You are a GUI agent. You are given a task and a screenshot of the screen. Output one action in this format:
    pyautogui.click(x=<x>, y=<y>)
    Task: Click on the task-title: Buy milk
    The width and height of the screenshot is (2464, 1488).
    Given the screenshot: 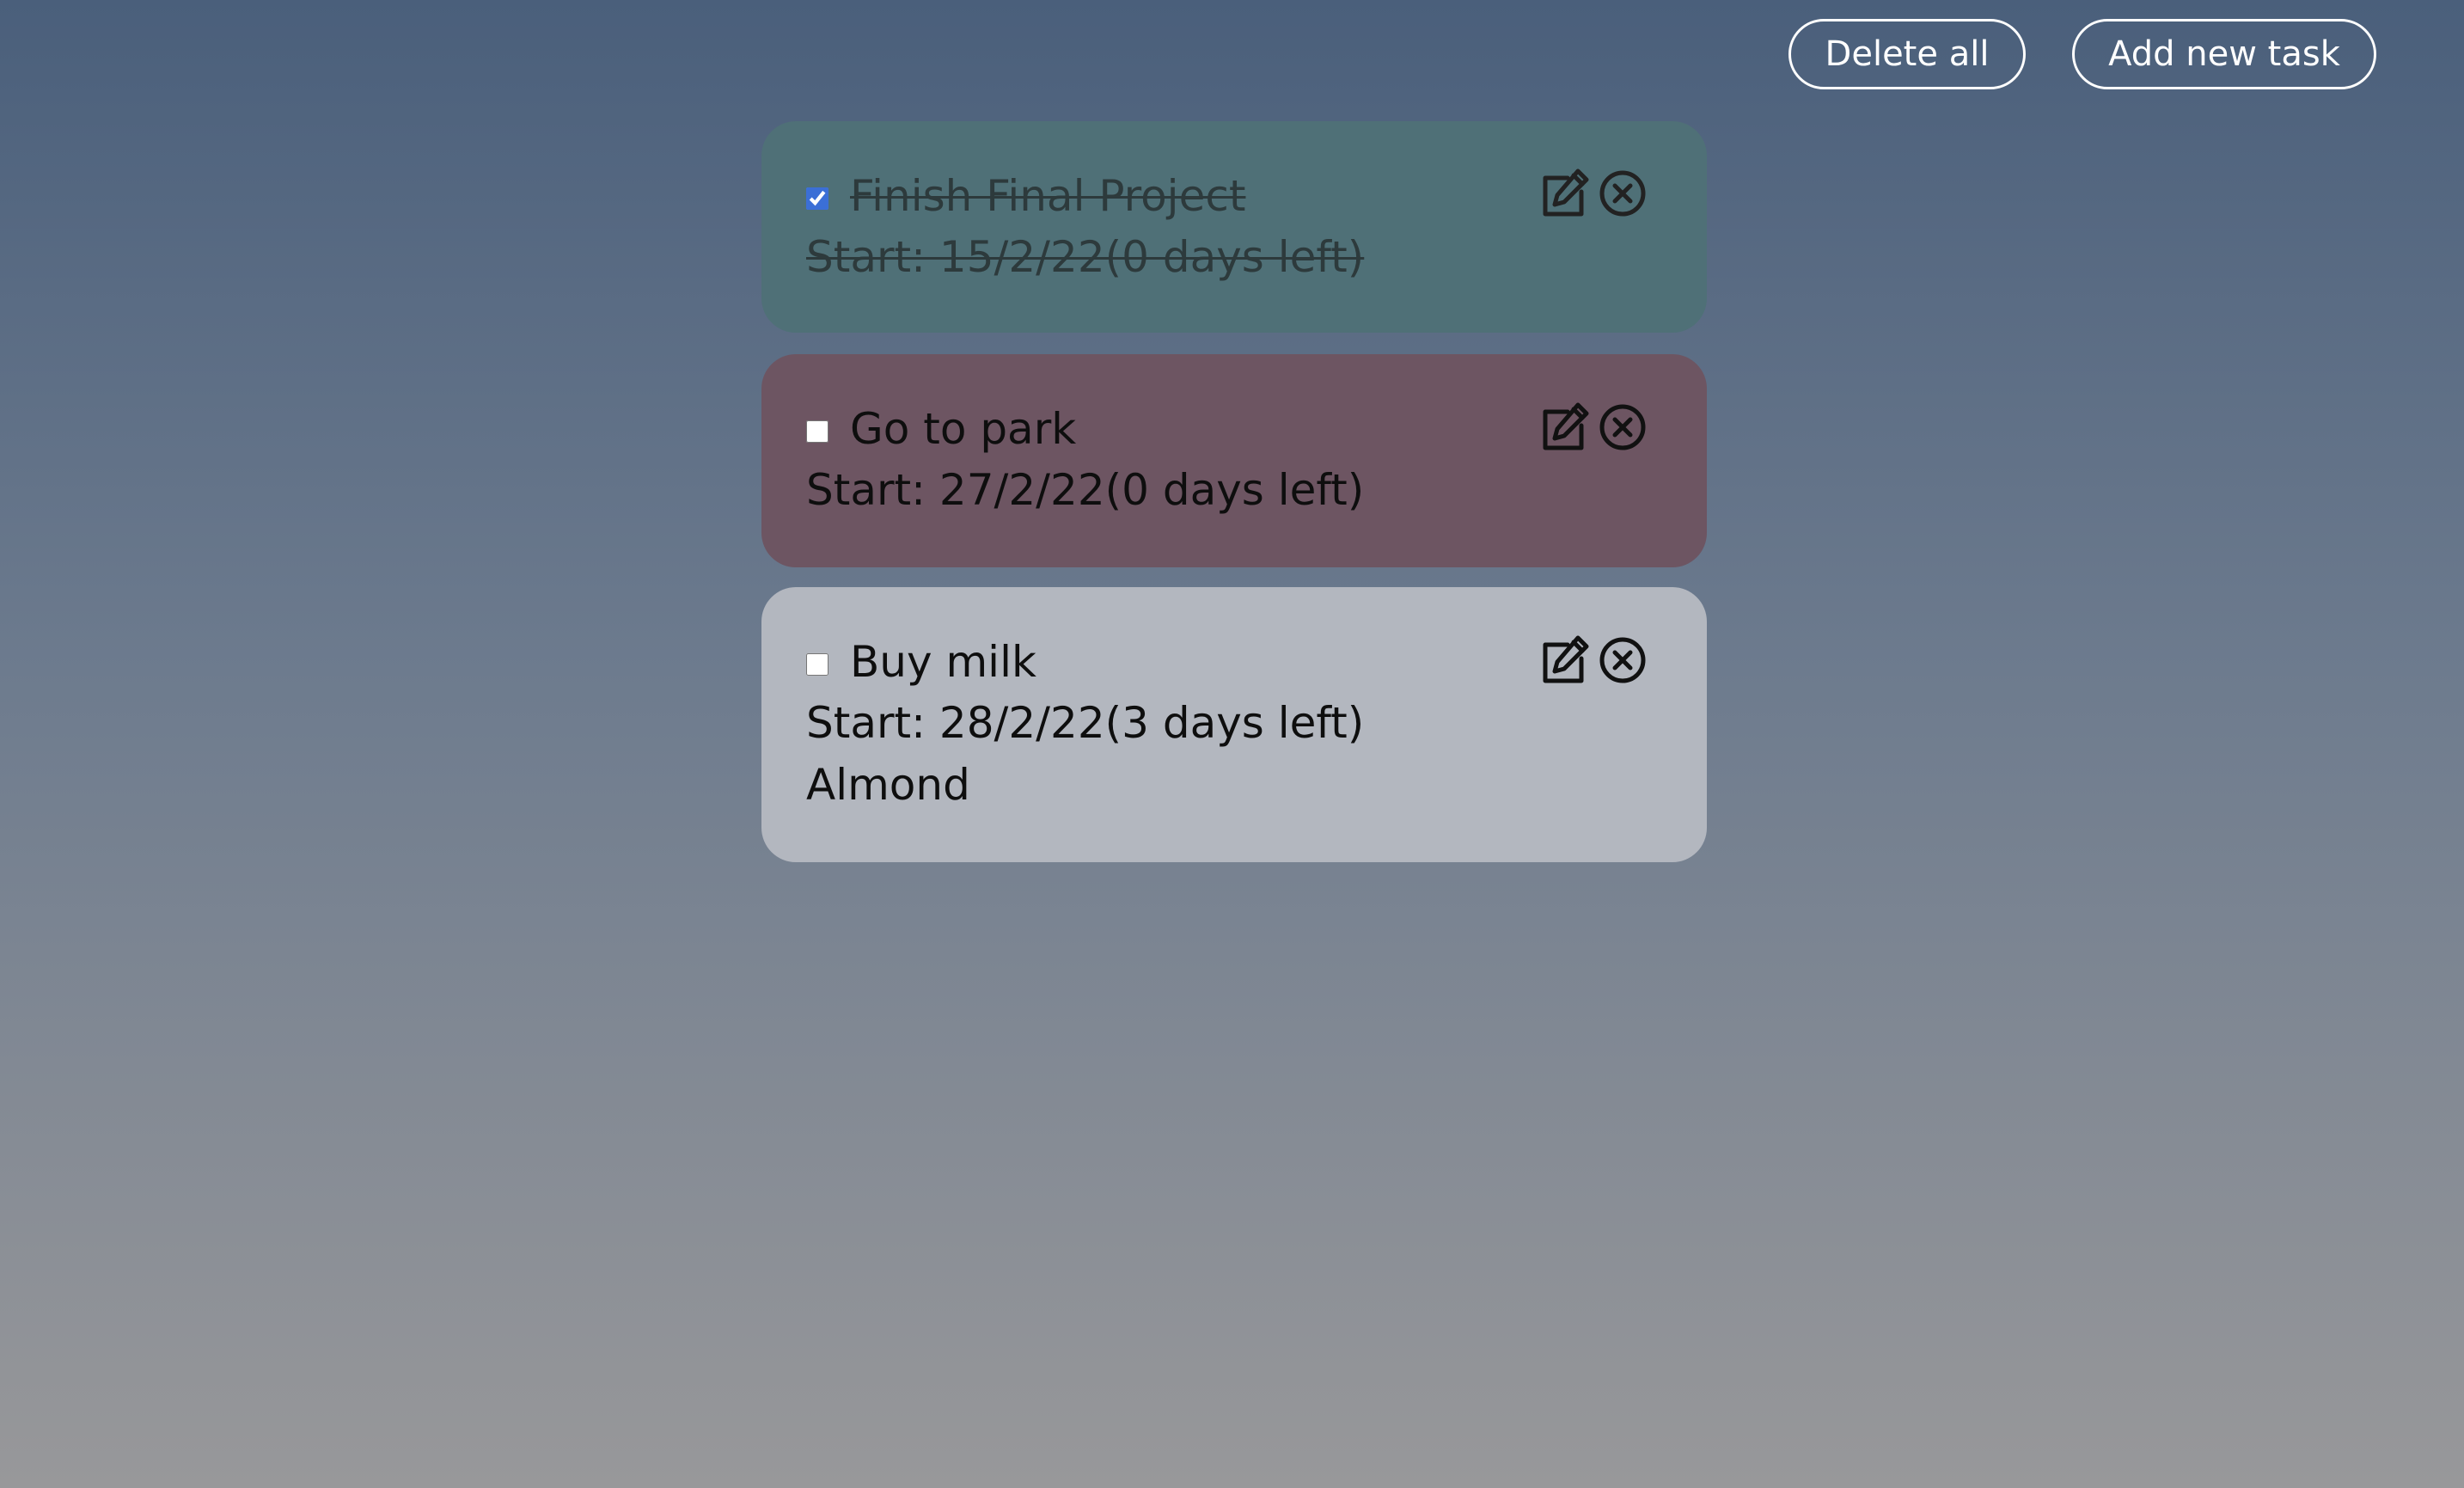 What is the action you would take?
    pyautogui.click(x=943, y=662)
    